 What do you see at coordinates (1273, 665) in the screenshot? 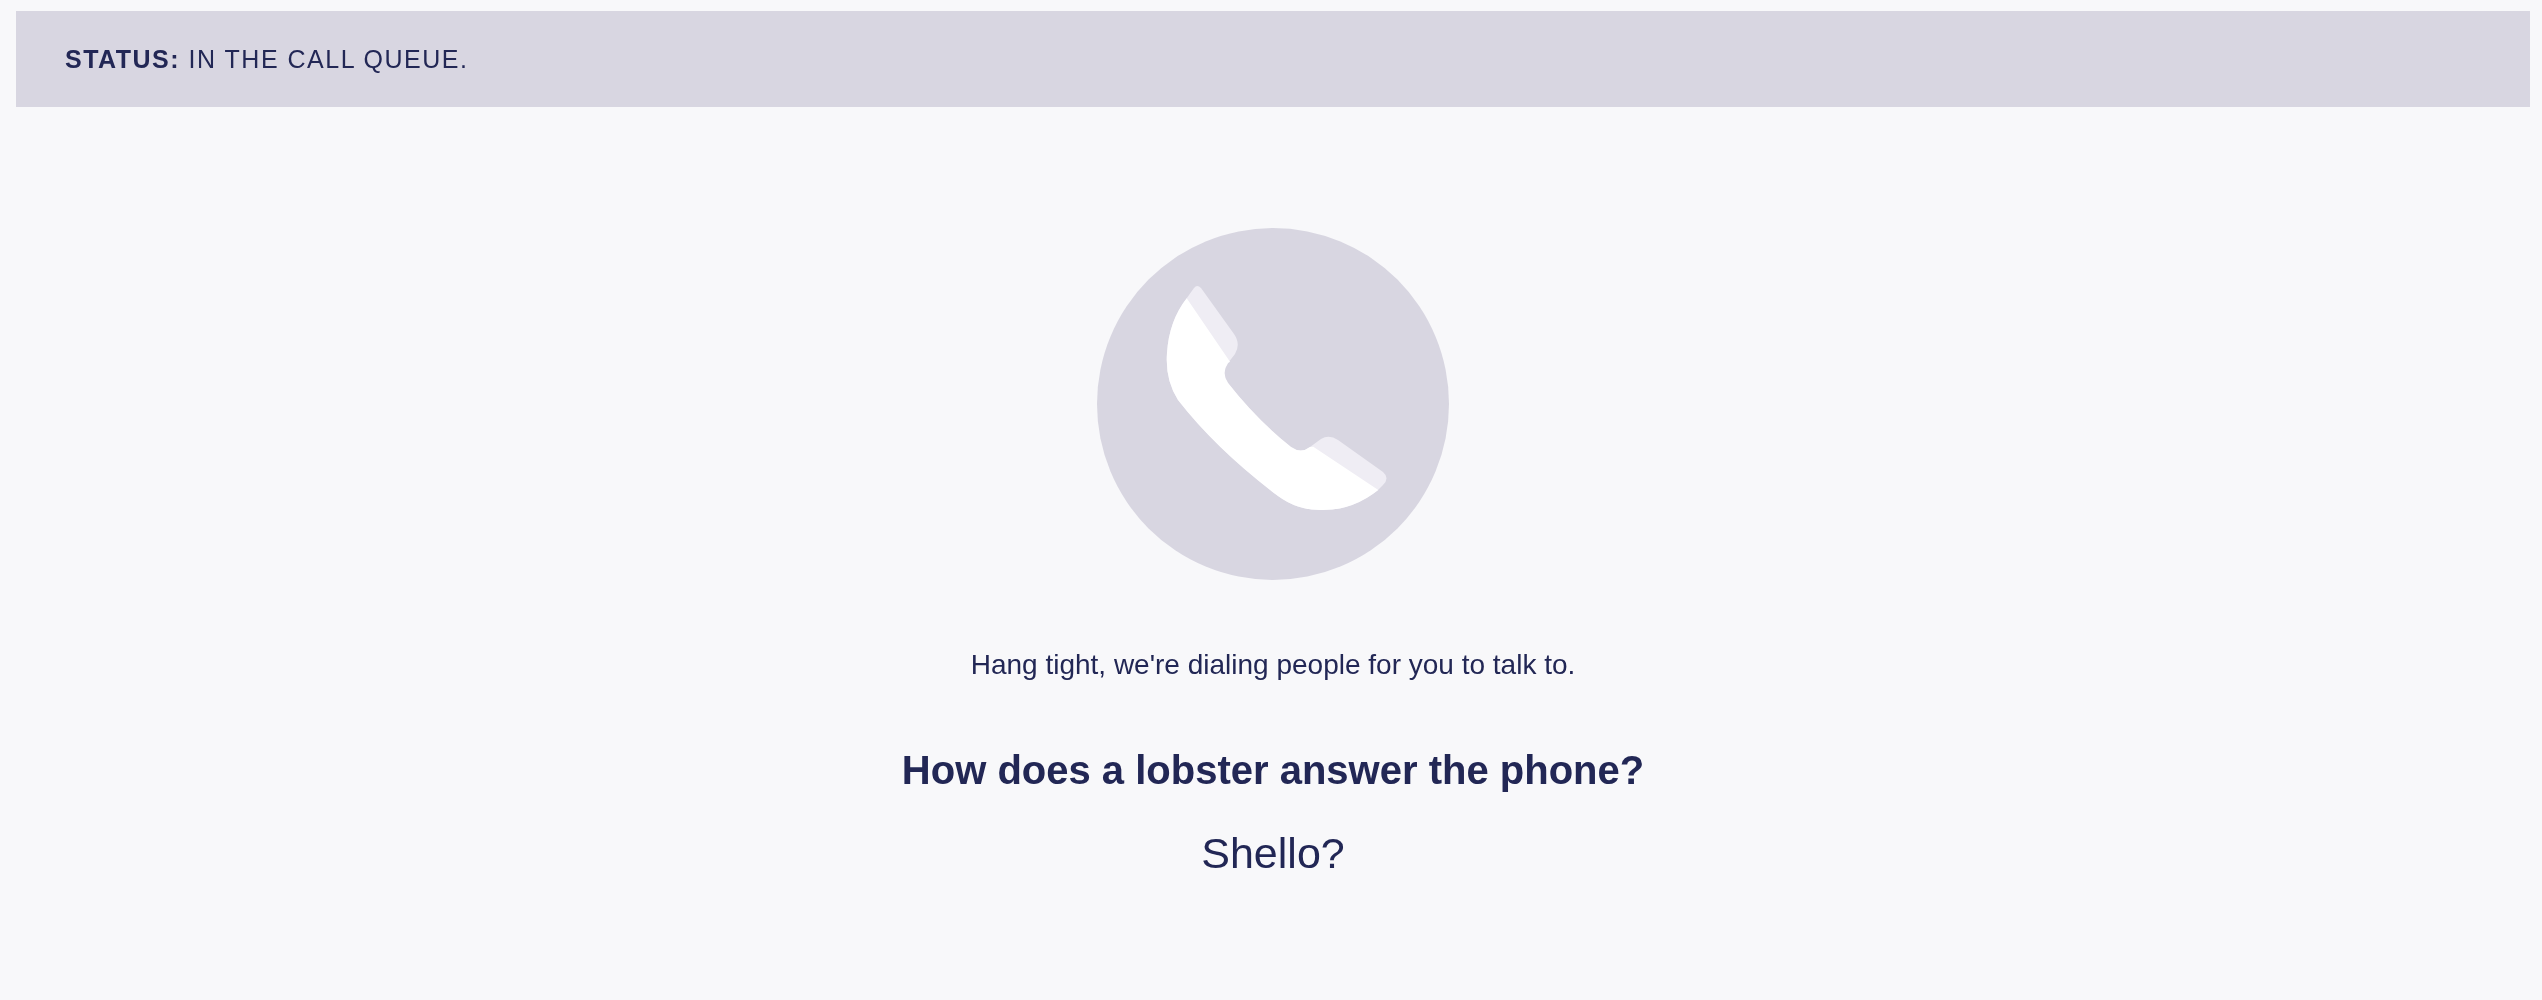
I see `status-message: Hang tight, we're dialing people for you to talk to.` at bounding box center [1273, 665].